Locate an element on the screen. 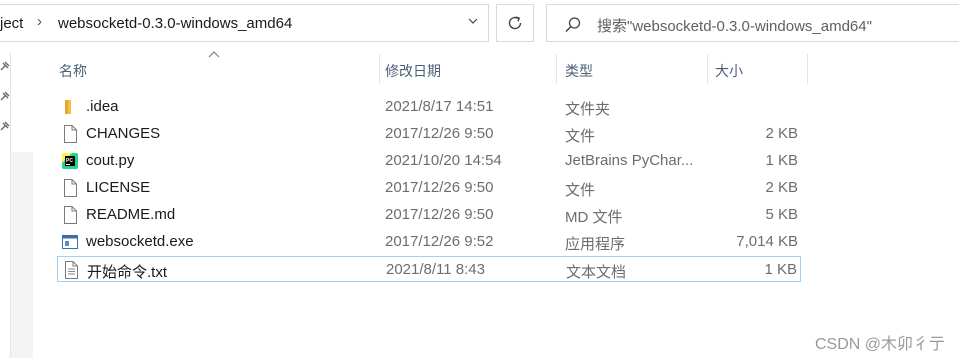 This screenshot has width=959, height=358. navigation-pane is located at coordinates (17, 205).